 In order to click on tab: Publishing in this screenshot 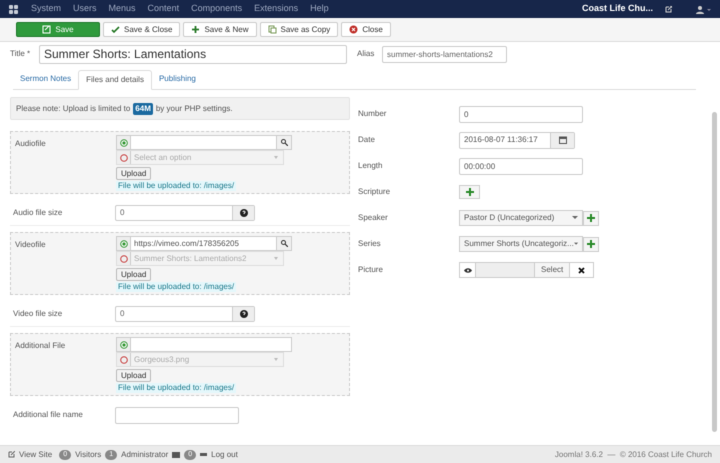, I will do `click(177, 79)`.